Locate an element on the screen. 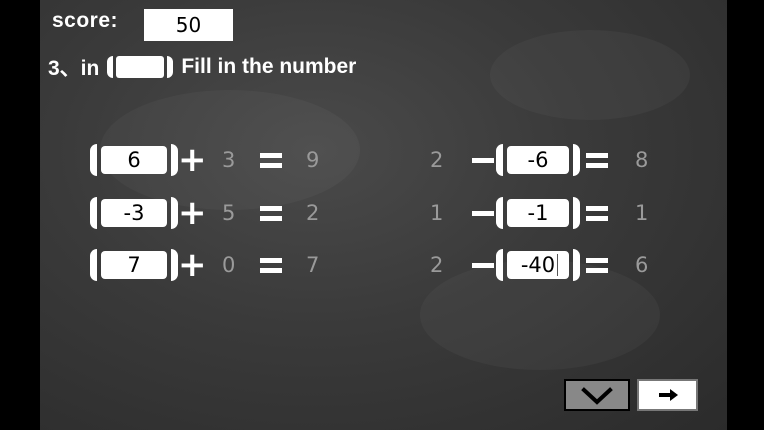  blank-slot-example is located at coordinates (140, 67).